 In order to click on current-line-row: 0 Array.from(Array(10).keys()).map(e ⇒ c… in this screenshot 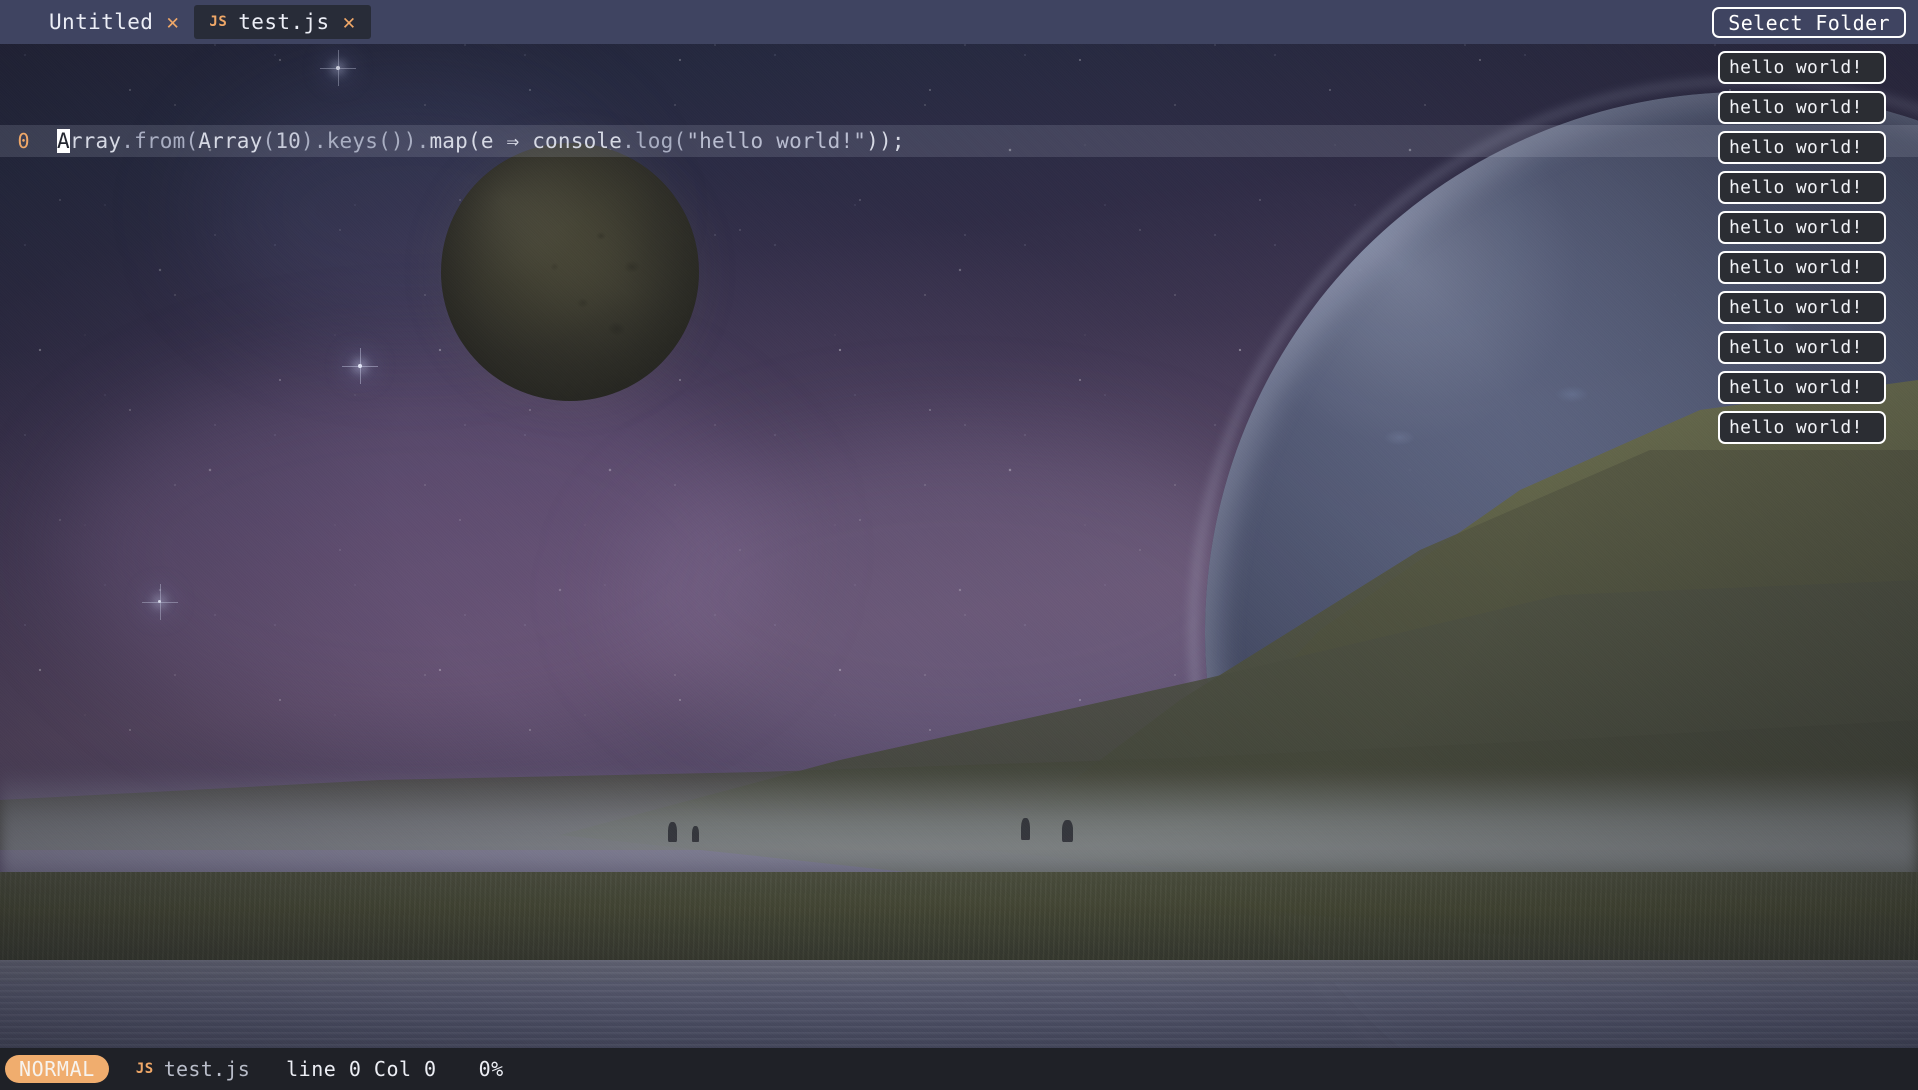, I will do `click(959, 141)`.